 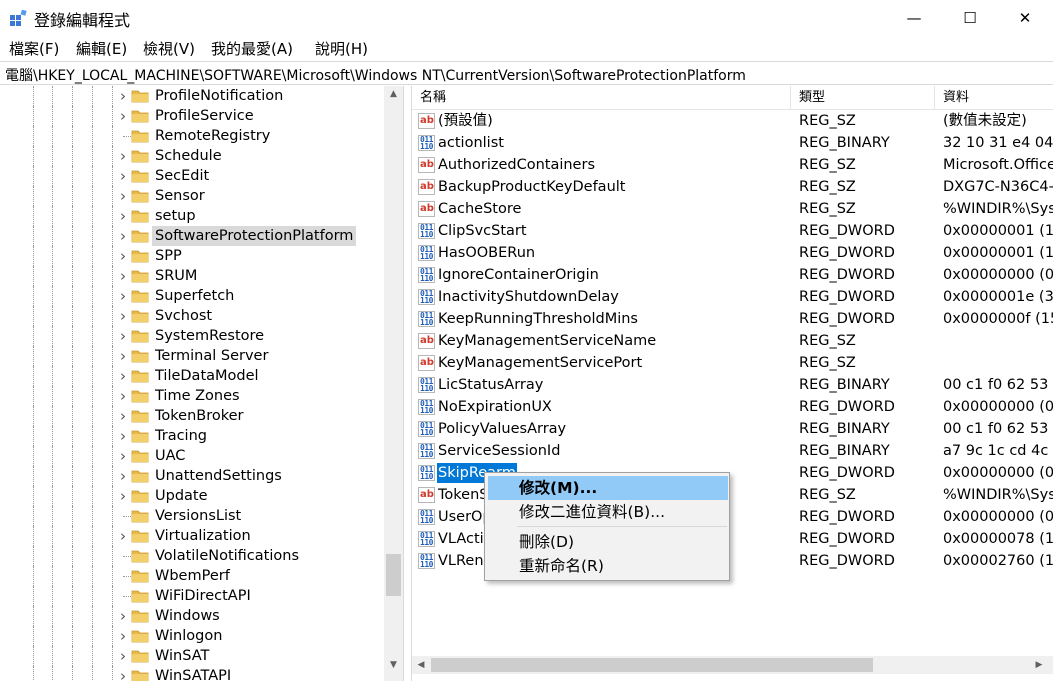 What do you see at coordinates (192, 436) in the screenshot?
I see `tree-item: › Tracing` at bounding box center [192, 436].